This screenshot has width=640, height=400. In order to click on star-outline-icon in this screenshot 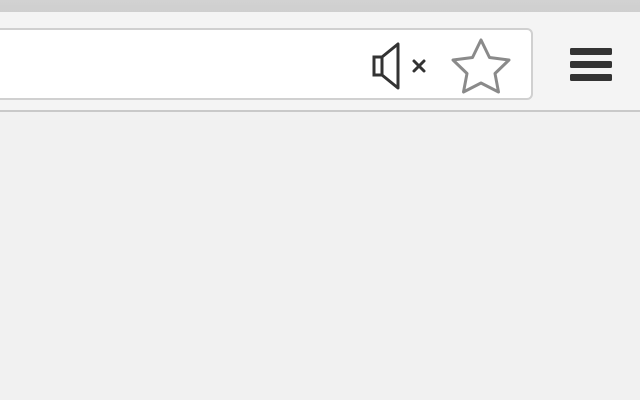, I will do `click(481, 66)`.